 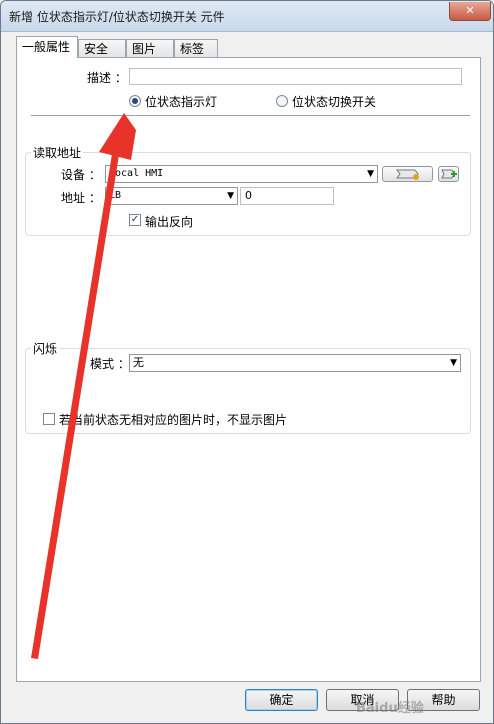 What do you see at coordinates (295, 363) in the screenshot?
I see `blink-mode-select: 无 ▼` at bounding box center [295, 363].